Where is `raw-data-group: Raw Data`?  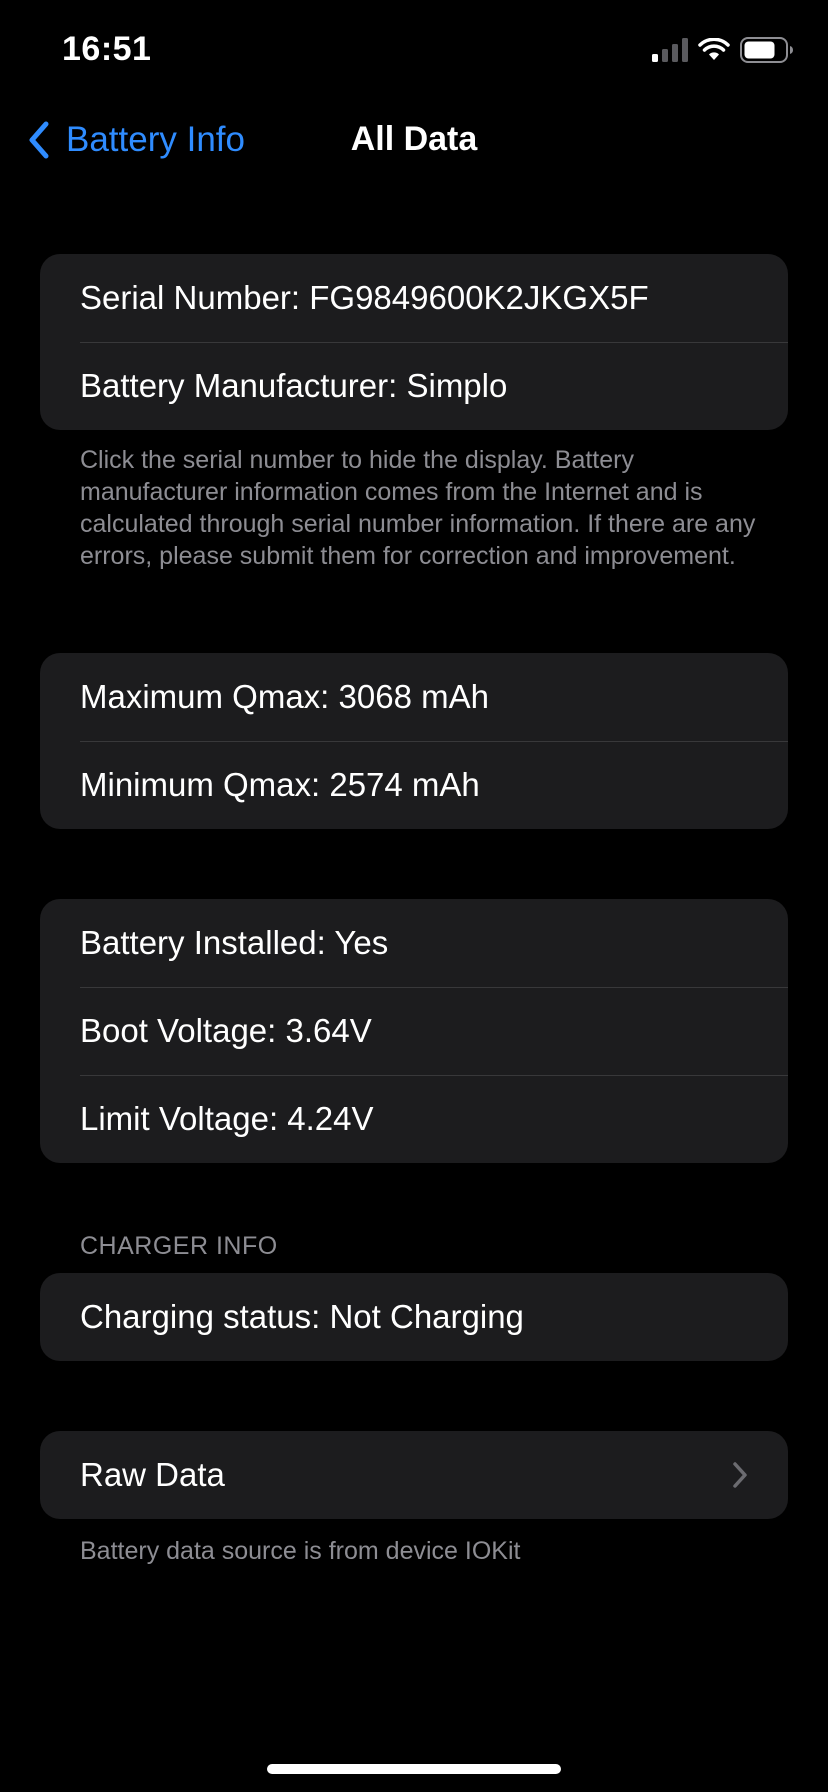 raw-data-group: Raw Data is located at coordinates (414, 1475).